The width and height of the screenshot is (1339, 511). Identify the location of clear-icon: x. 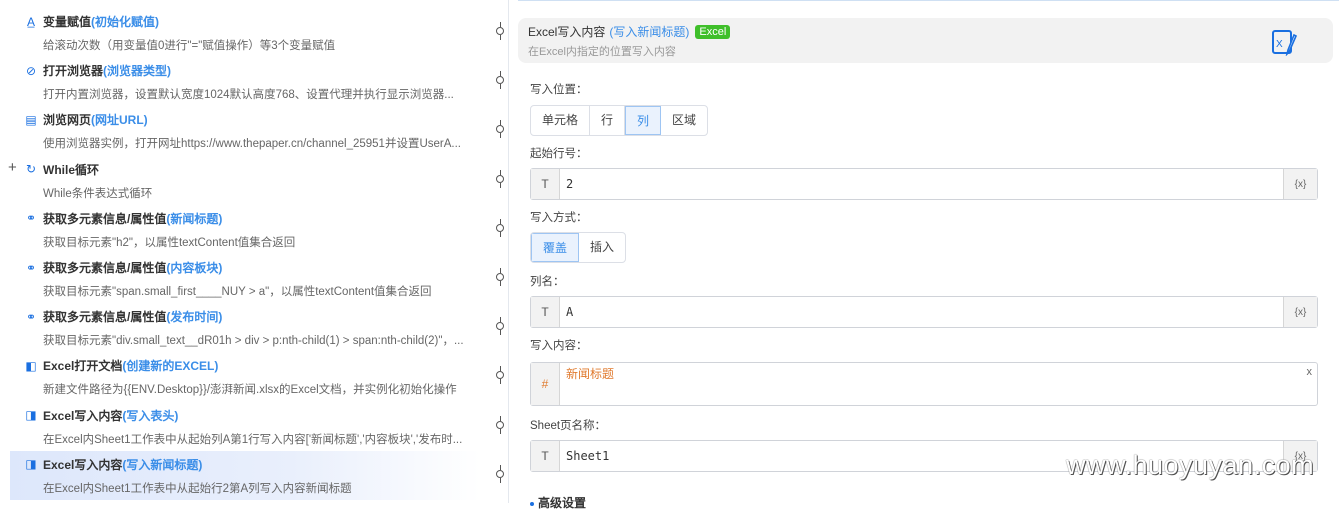
(1310, 372).